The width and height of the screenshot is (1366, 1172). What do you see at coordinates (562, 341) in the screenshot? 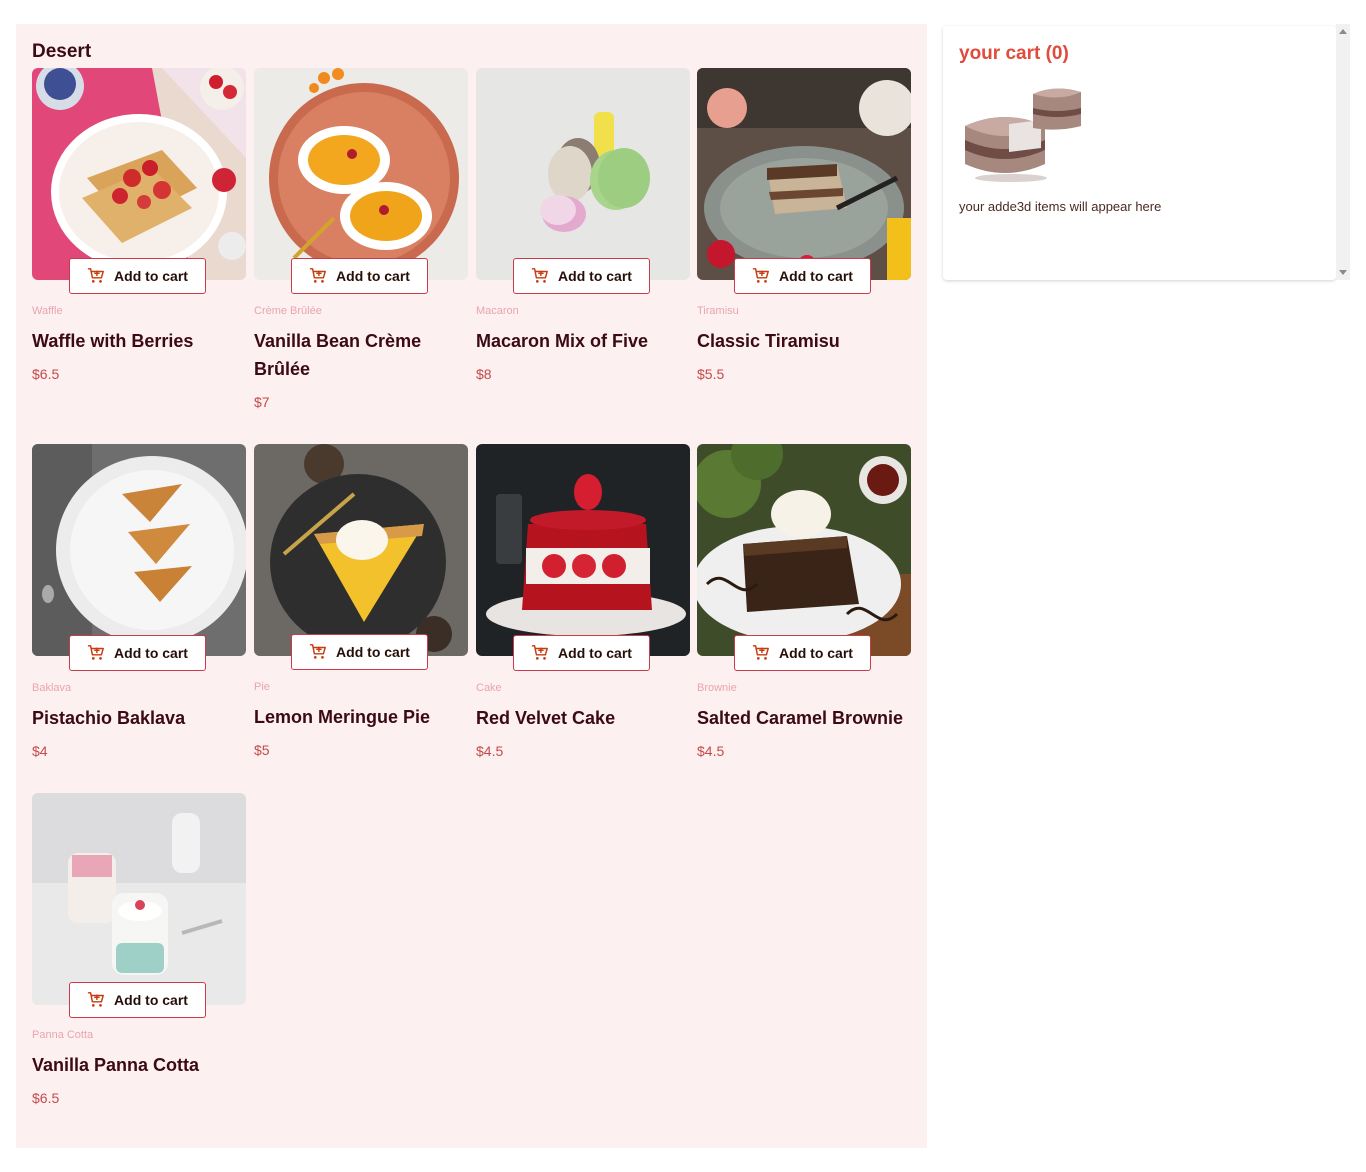
I see `product-name: Macaron Mix of Five` at bounding box center [562, 341].